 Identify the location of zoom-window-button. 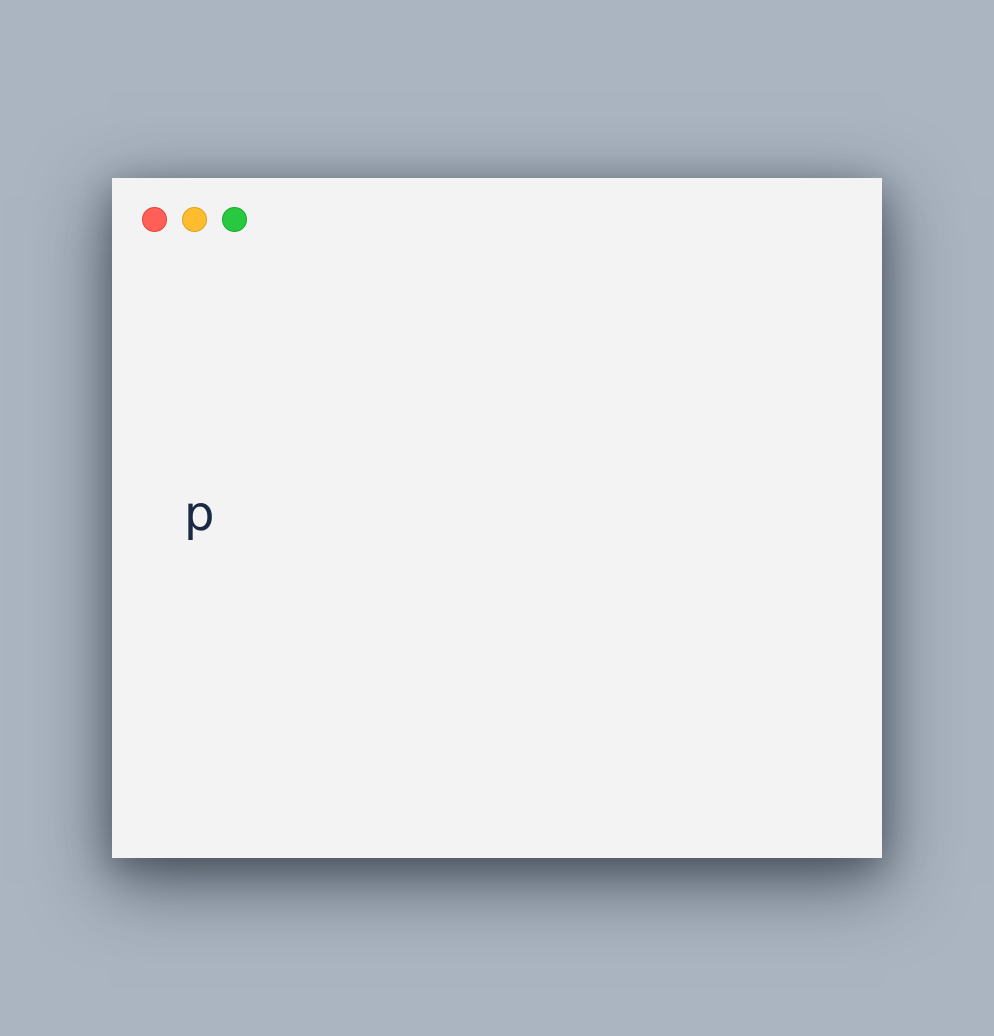
(234, 219).